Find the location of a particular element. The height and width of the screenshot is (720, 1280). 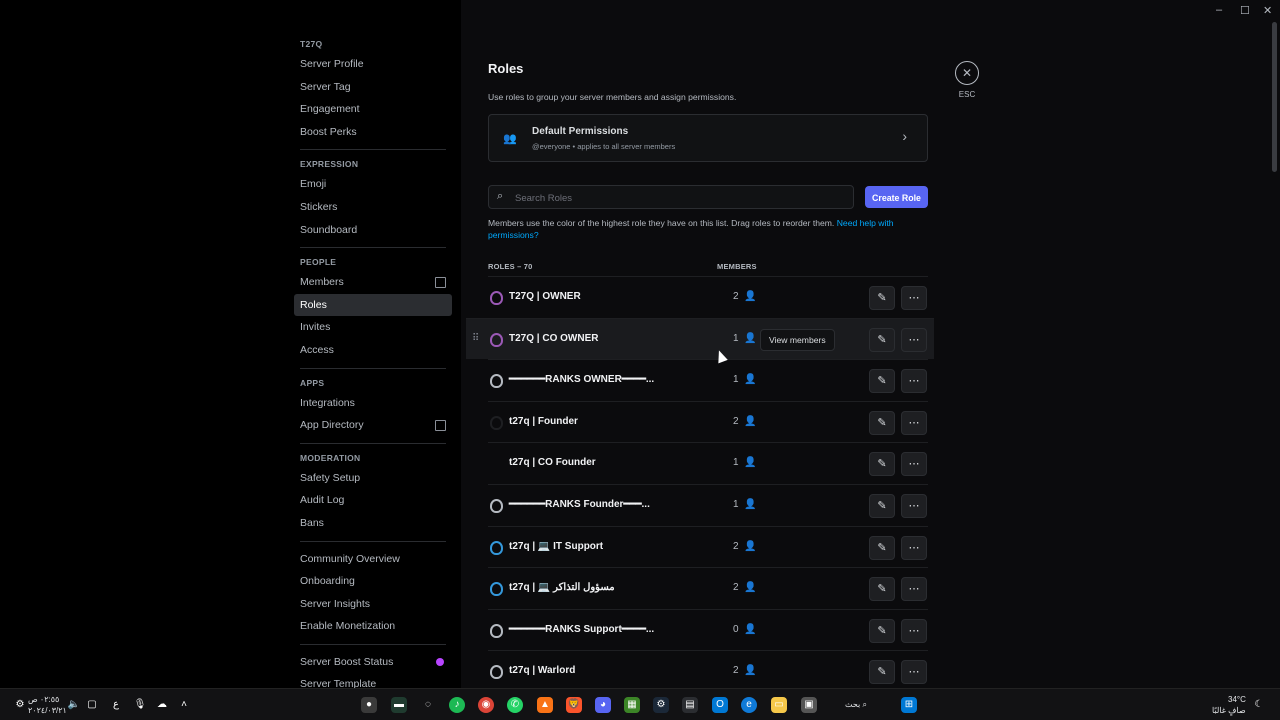

sidebar-item-invites: Invites is located at coordinates (373, 327).